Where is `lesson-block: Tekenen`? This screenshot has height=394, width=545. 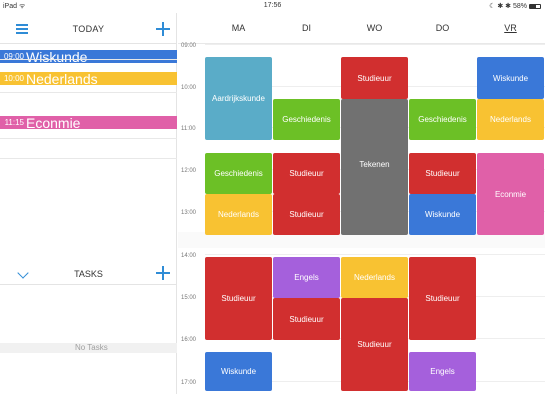 lesson-block: Tekenen is located at coordinates (374, 167).